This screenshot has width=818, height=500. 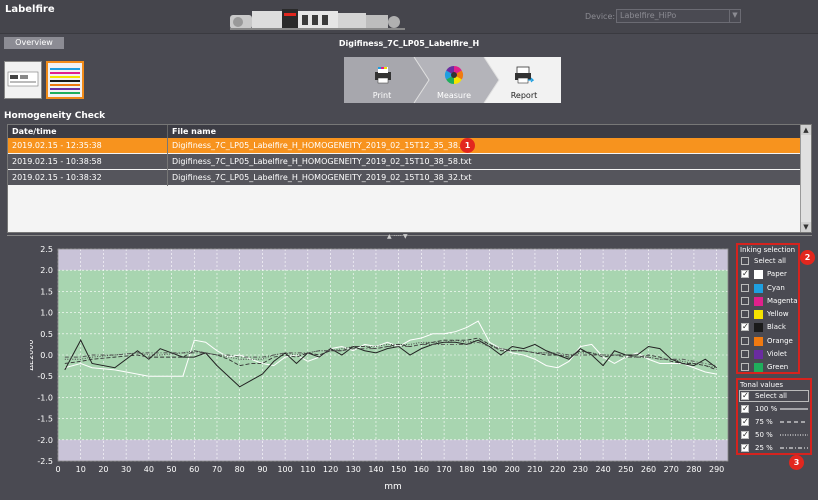 What do you see at coordinates (534, 469) in the screenshot?
I see `x-tick-label: 210` at bounding box center [534, 469].